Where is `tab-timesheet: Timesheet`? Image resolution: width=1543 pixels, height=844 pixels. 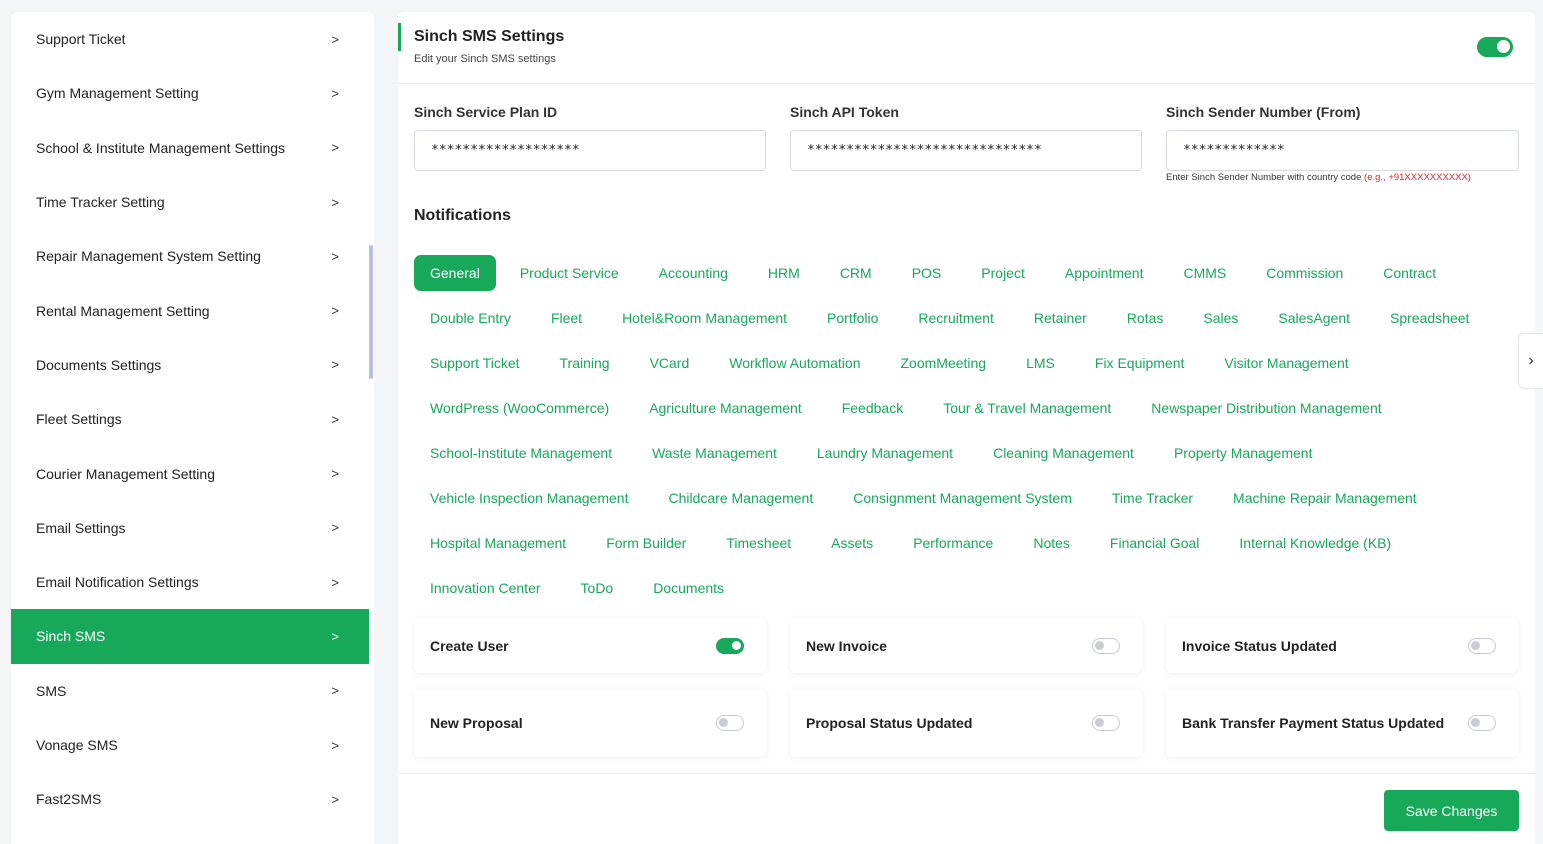
tab-timesheet: Timesheet is located at coordinates (758, 543).